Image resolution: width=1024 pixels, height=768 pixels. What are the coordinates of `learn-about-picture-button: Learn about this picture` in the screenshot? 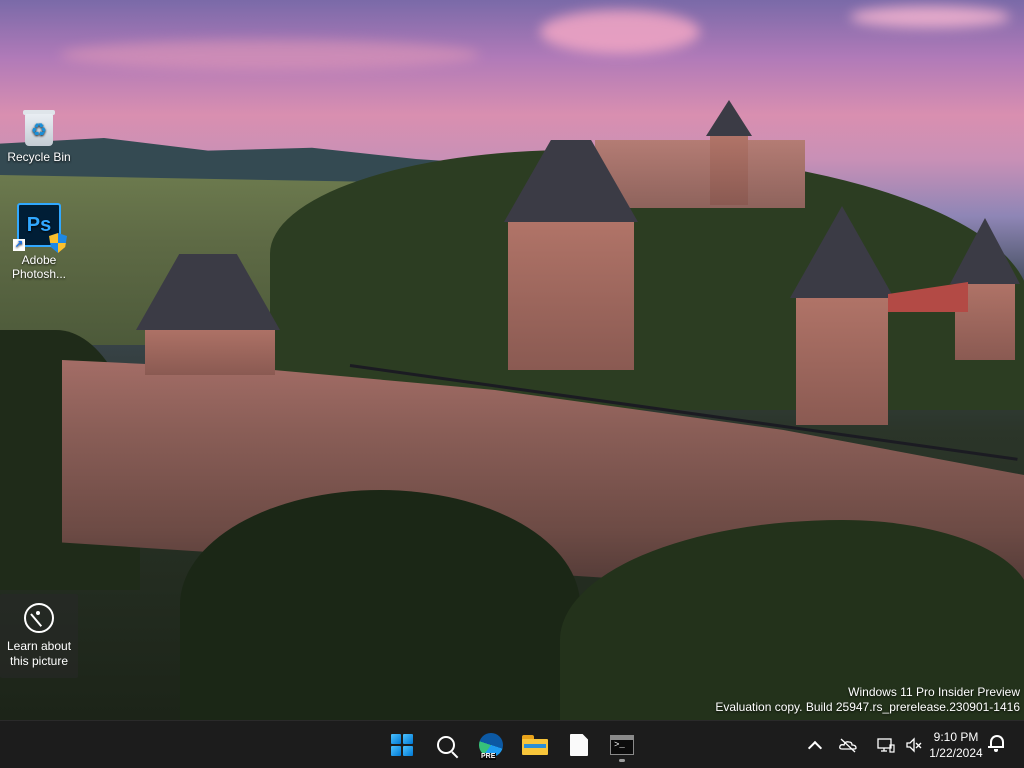 It's located at (39, 636).